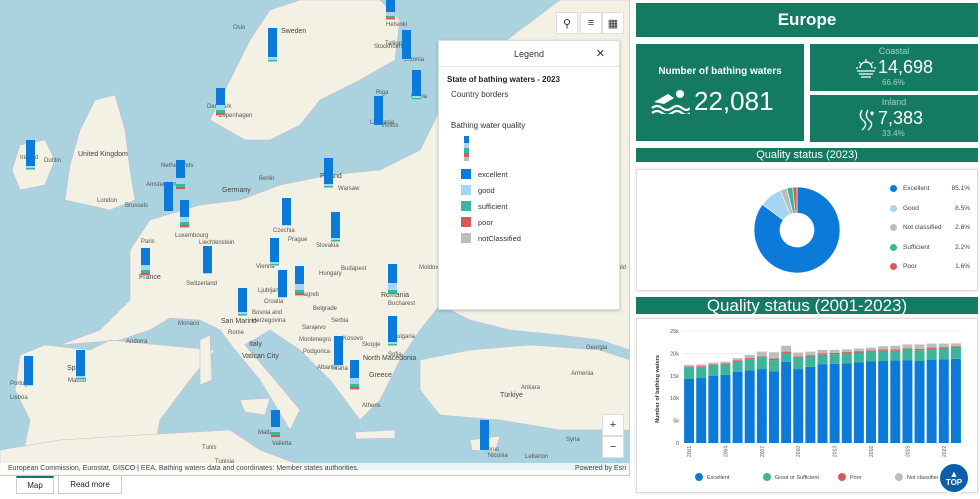  What do you see at coordinates (613, 425) in the screenshot?
I see `zoom-in-button: +` at bounding box center [613, 425].